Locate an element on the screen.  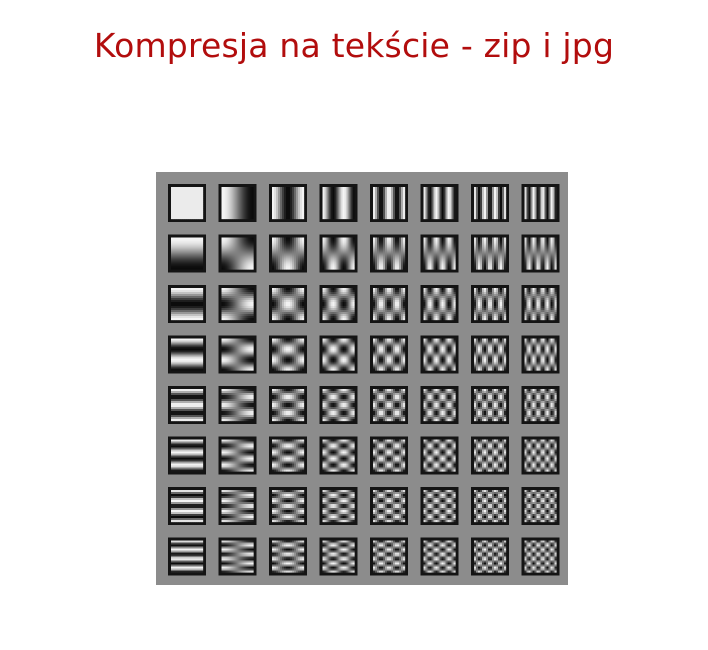
slide-title: Kompresja na tekście - zip i jpg is located at coordinates (354, 45).